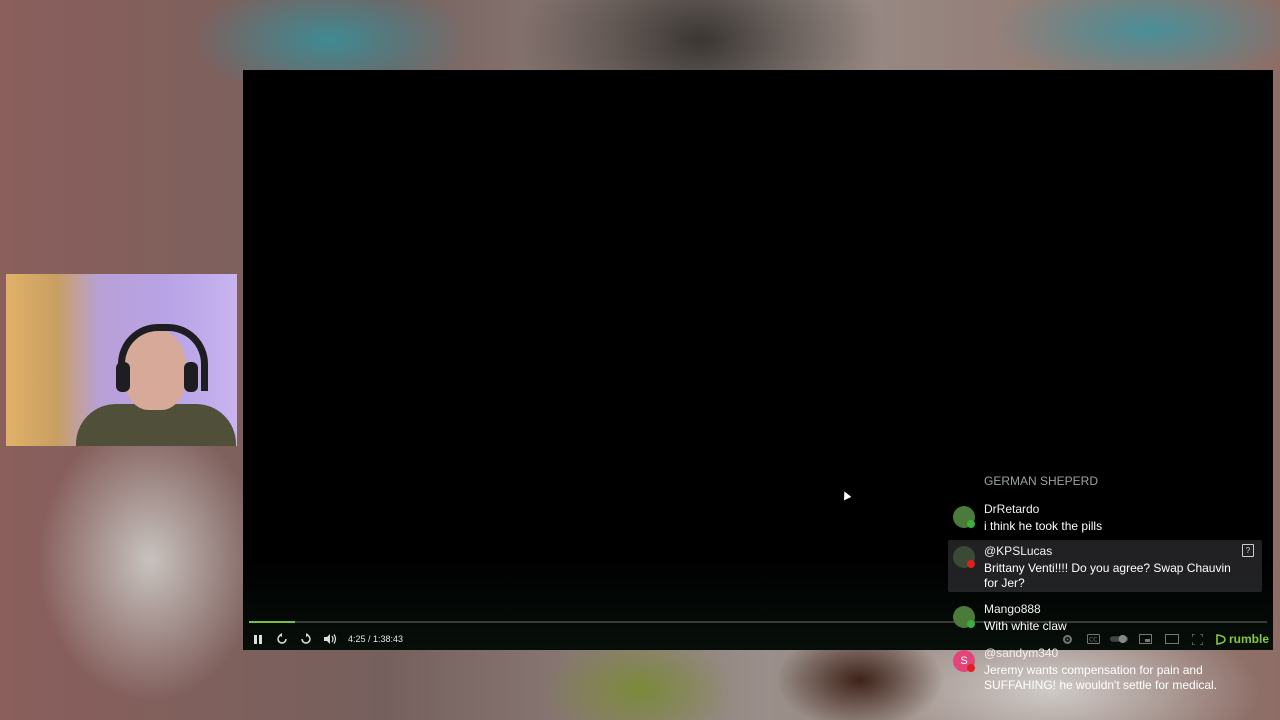 This screenshot has height=720, width=1280. I want to click on progress-bar-fill, so click(272, 622).